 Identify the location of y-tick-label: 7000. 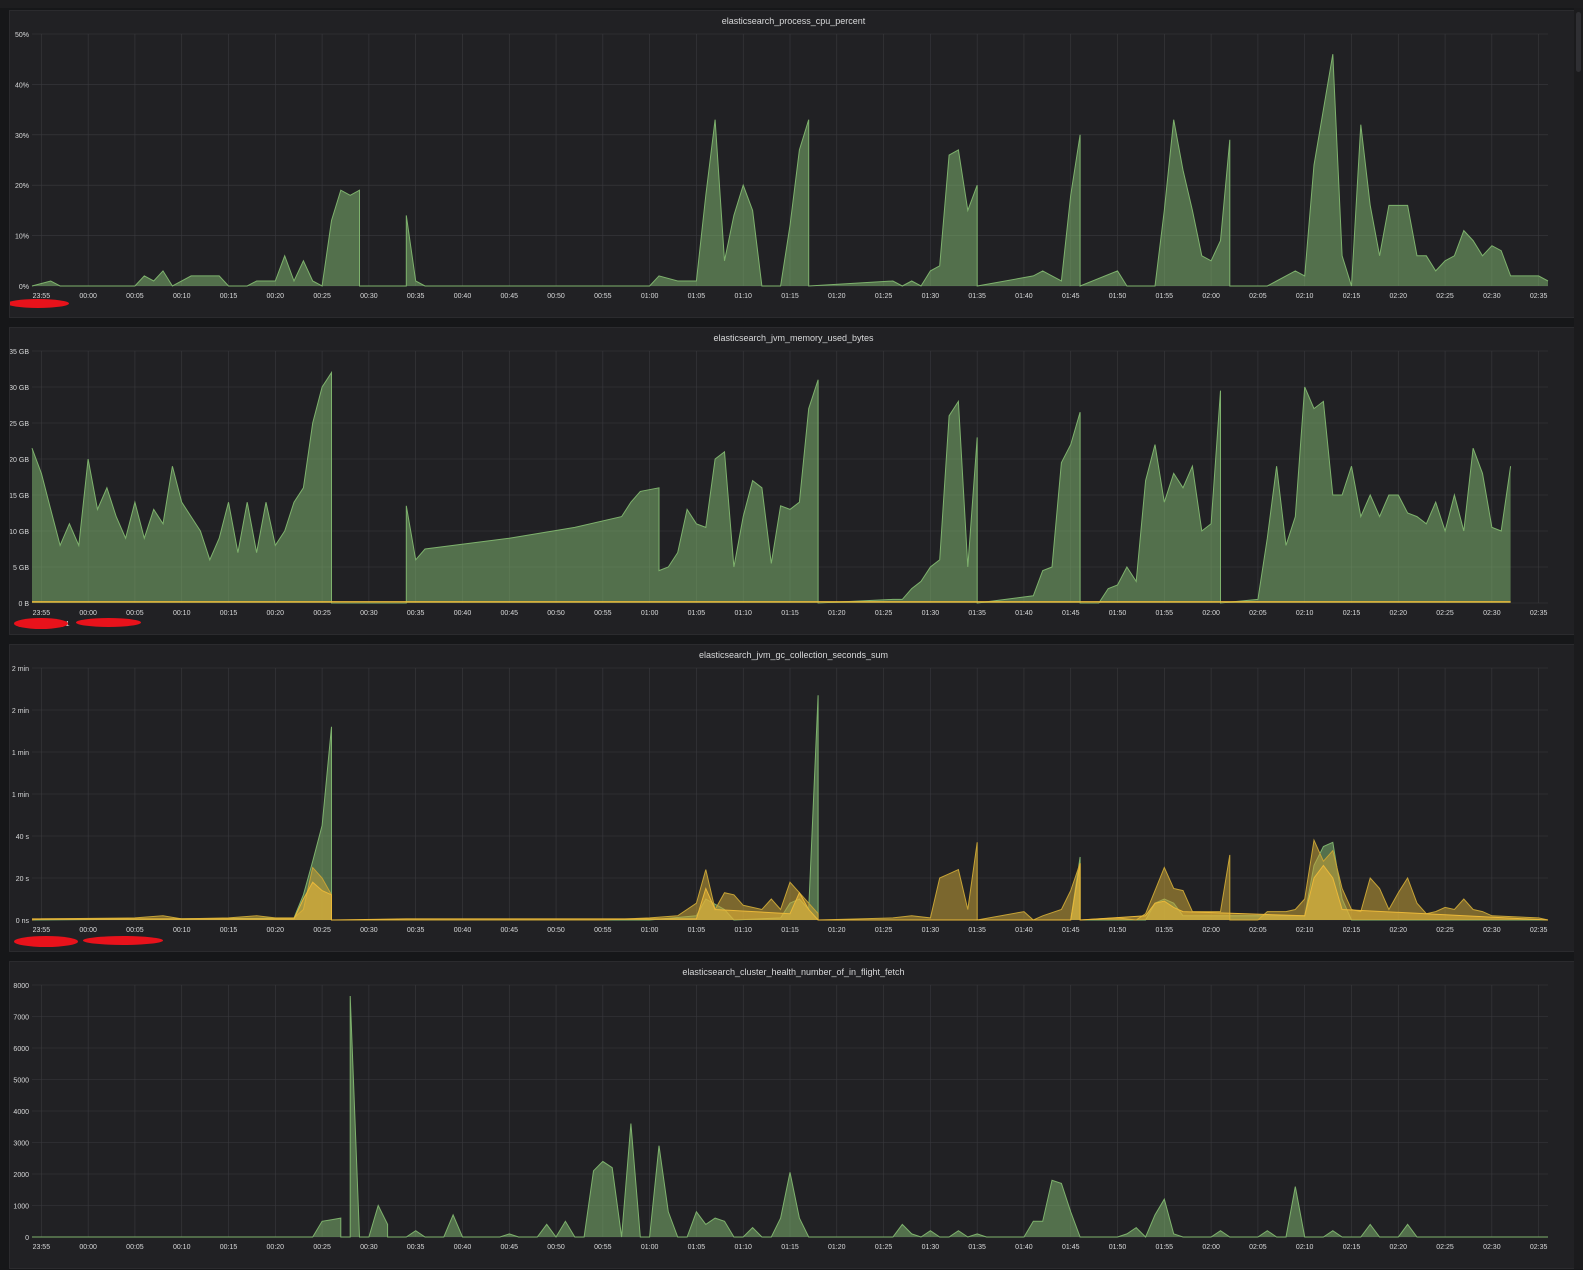
(21, 1018).